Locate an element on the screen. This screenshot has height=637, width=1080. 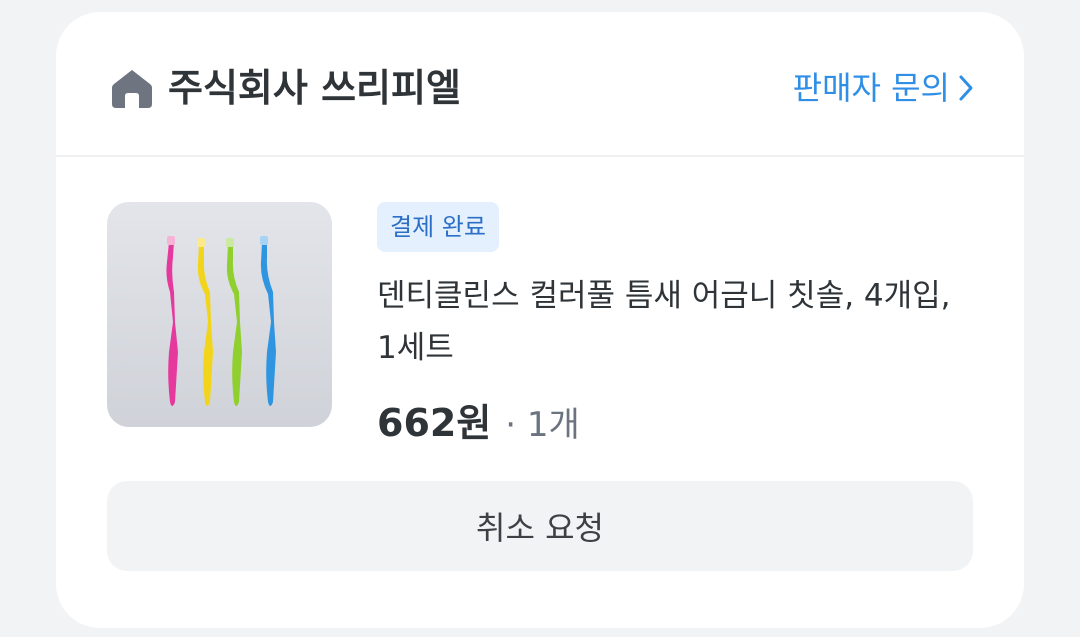
chevron-right-icon is located at coordinates (966, 88).